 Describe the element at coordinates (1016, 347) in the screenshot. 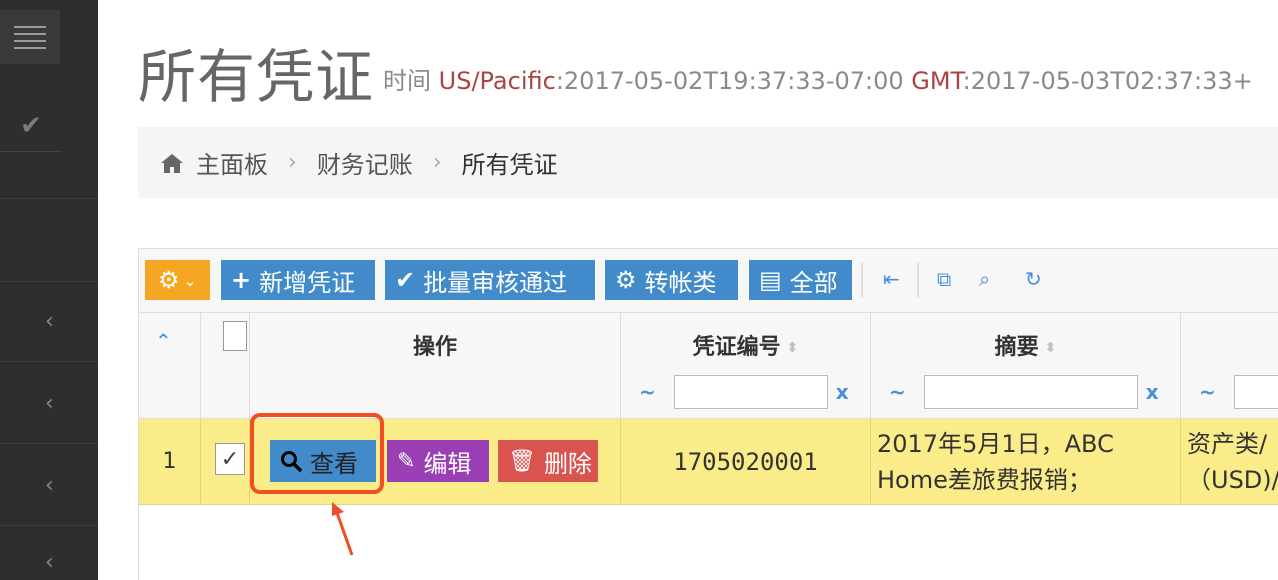

I see `summary-column-label: 摘要` at that location.